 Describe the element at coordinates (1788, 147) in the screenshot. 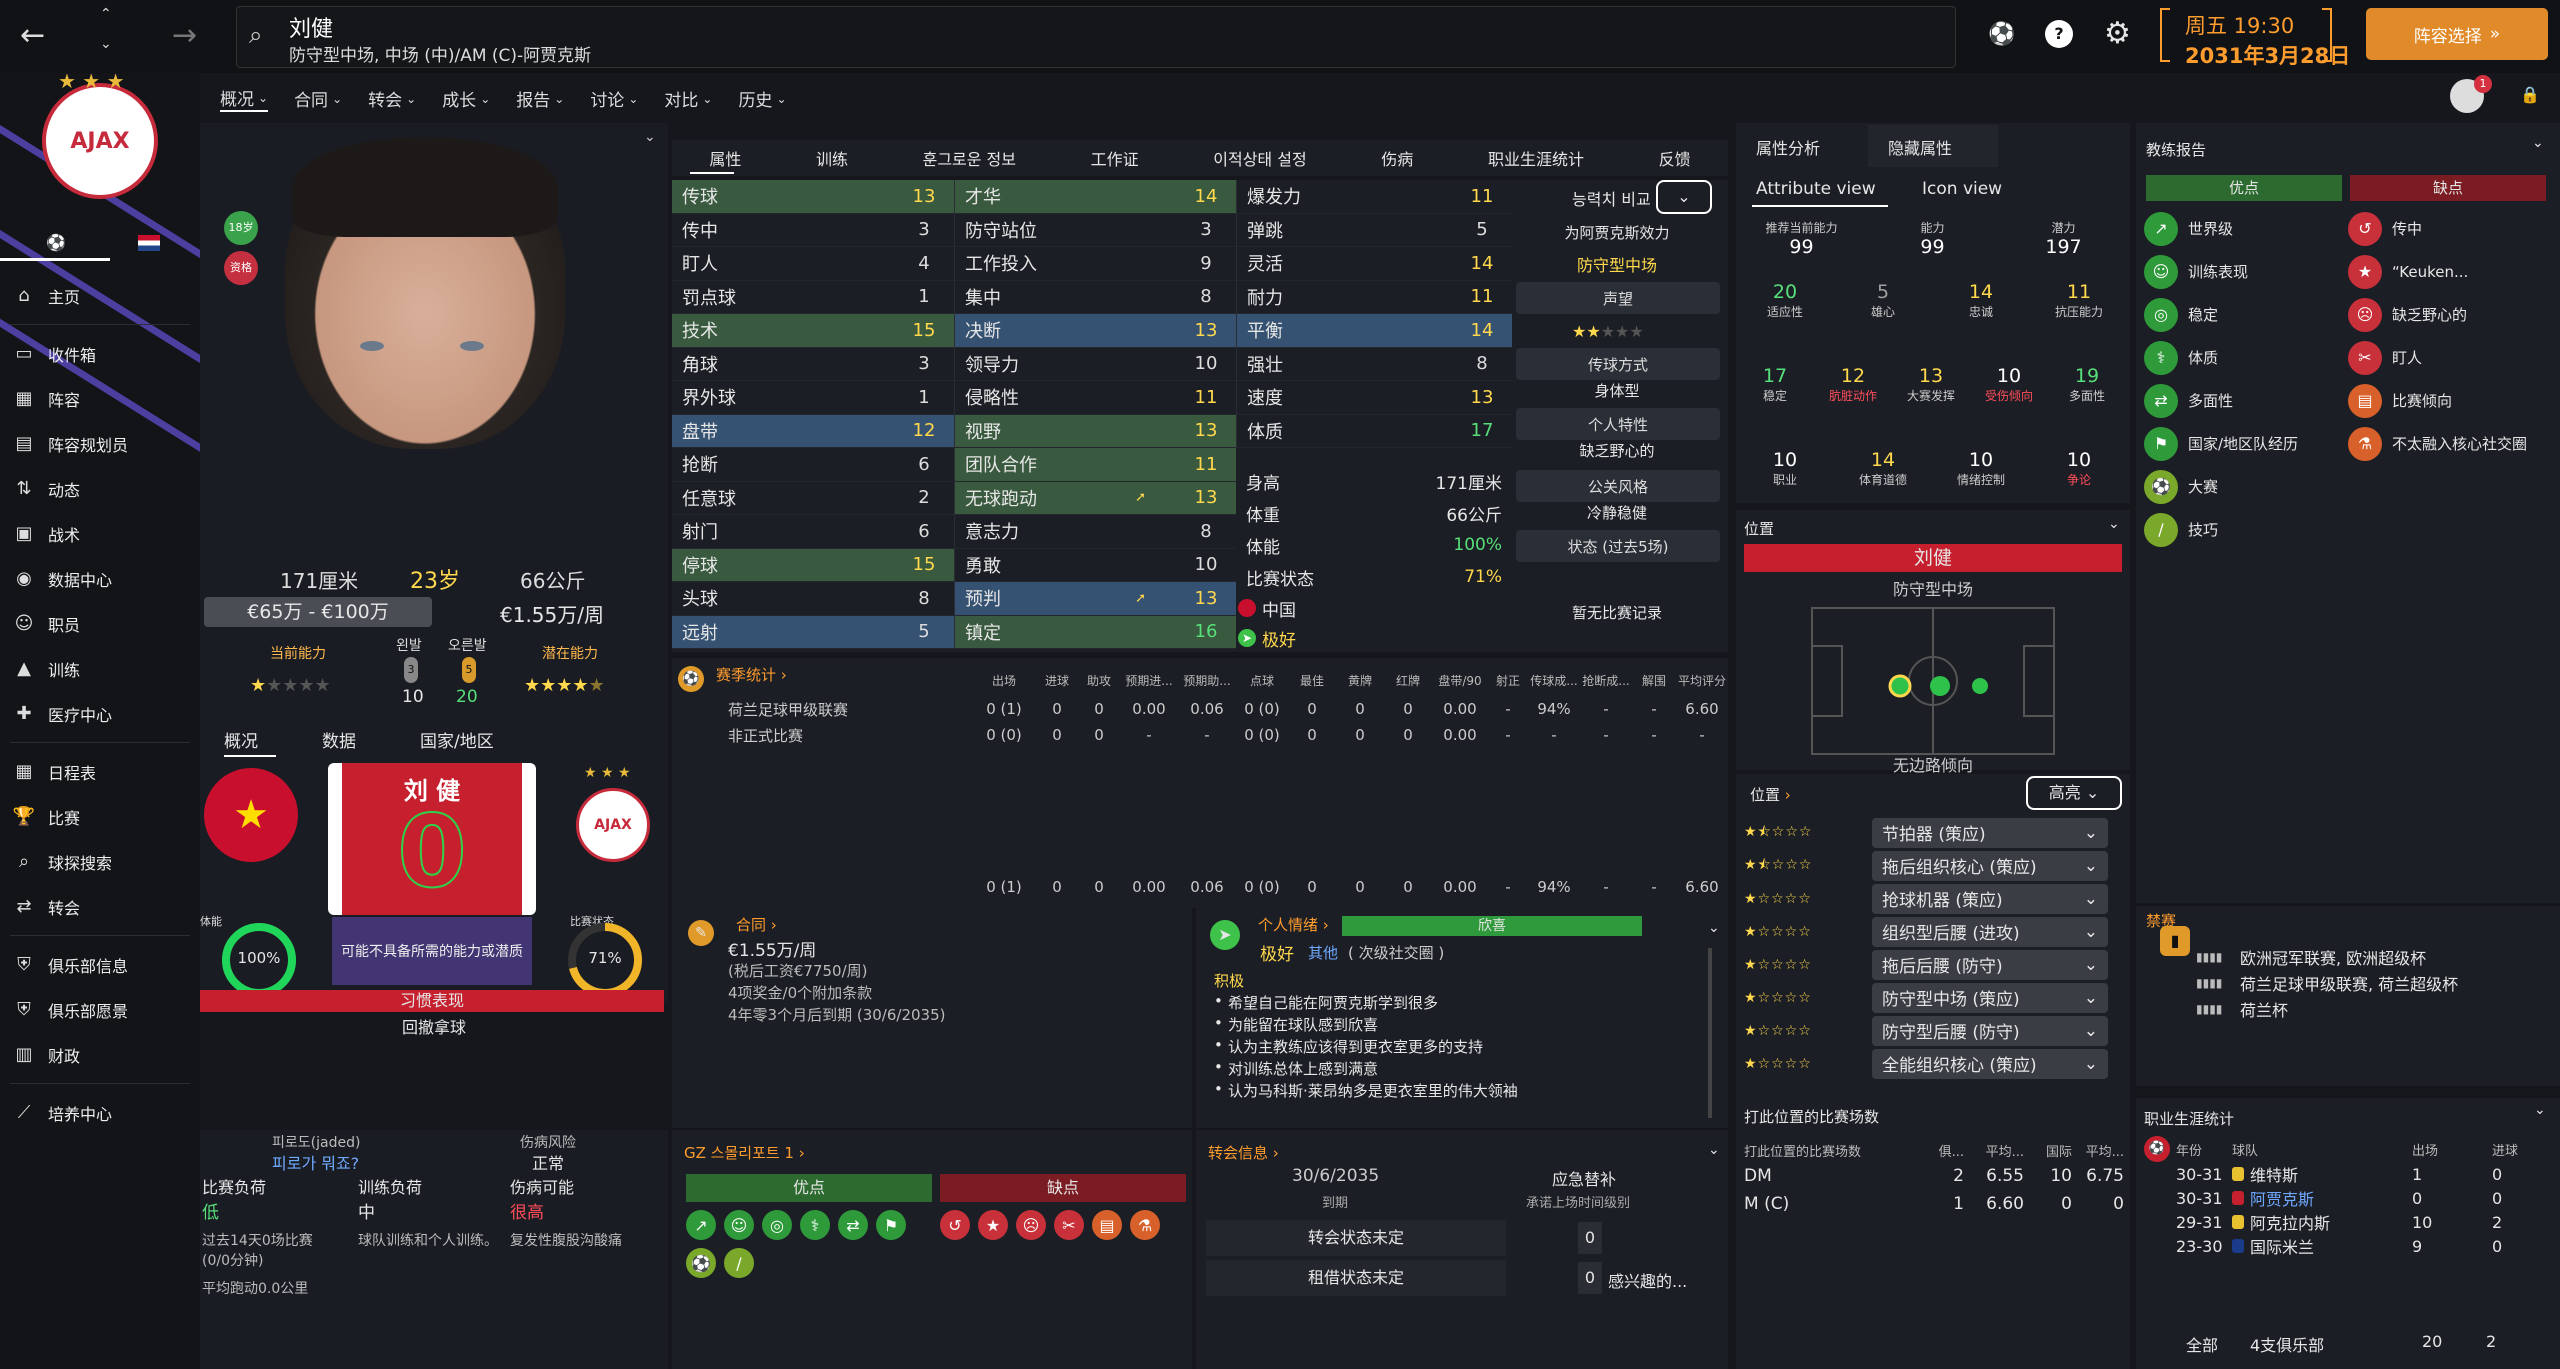

I see `right-tab-analysis: 属性分析` at that location.